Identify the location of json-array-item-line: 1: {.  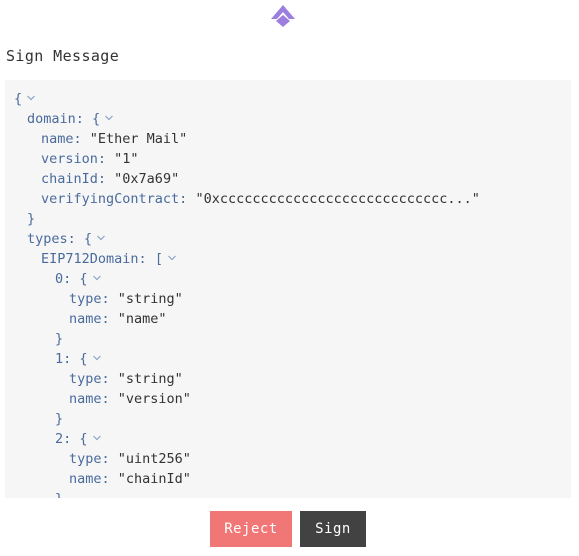
(288, 359).